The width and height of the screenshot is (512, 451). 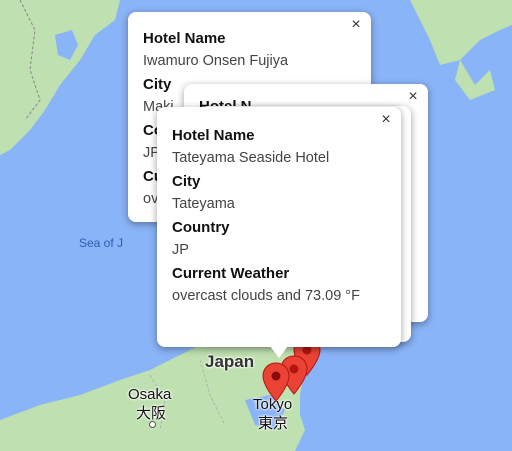 What do you see at coordinates (266, 296) in the screenshot?
I see `weather-value: overcast clouds and 73.09 °F` at bounding box center [266, 296].